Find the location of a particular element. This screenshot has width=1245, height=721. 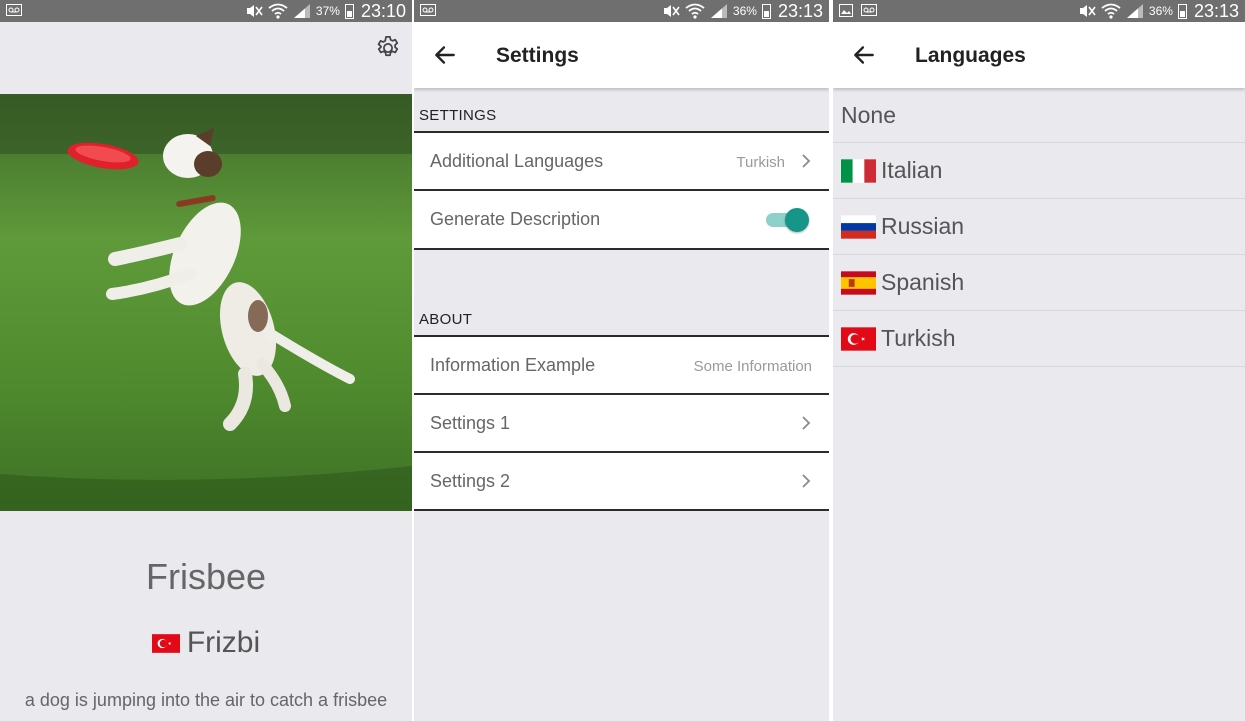

language-list: None Italian Russian Spanish Turkish is located at coordinates (1039, 227).